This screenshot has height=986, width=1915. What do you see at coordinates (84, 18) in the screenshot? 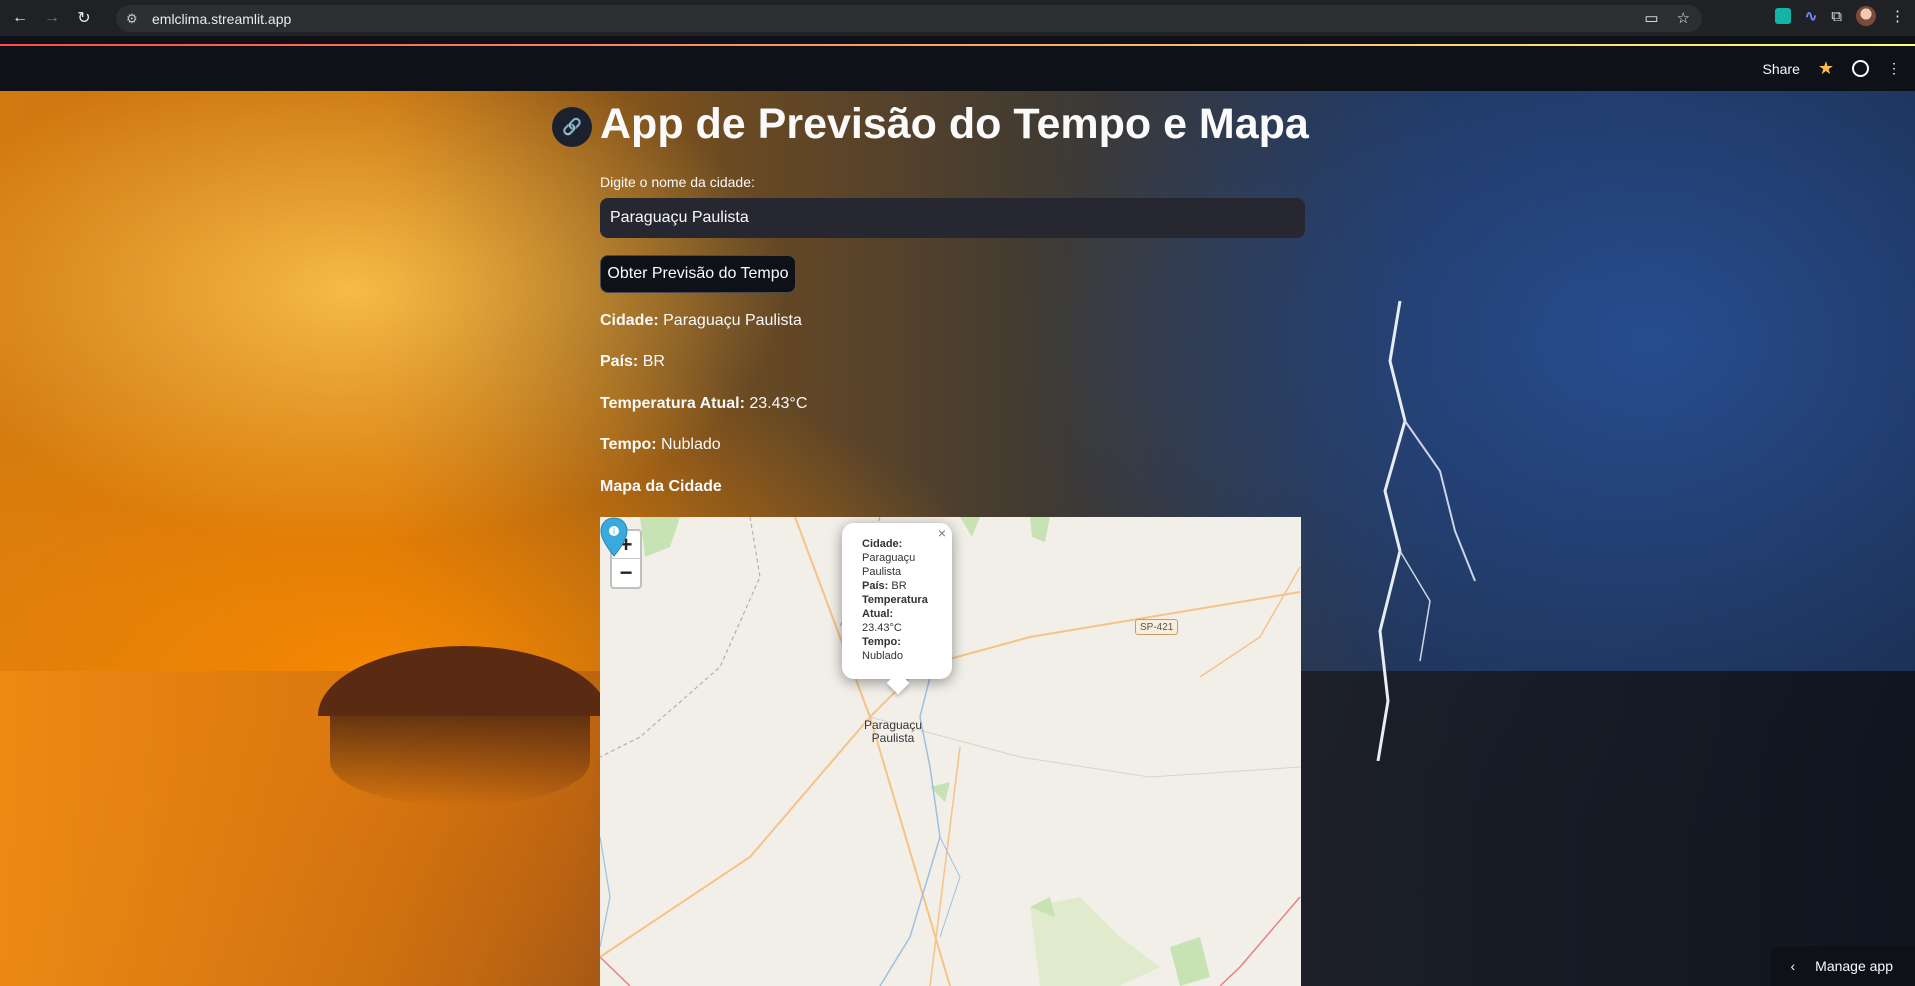
I see `reload-icon: ↻` at bounding box center [84, 18].